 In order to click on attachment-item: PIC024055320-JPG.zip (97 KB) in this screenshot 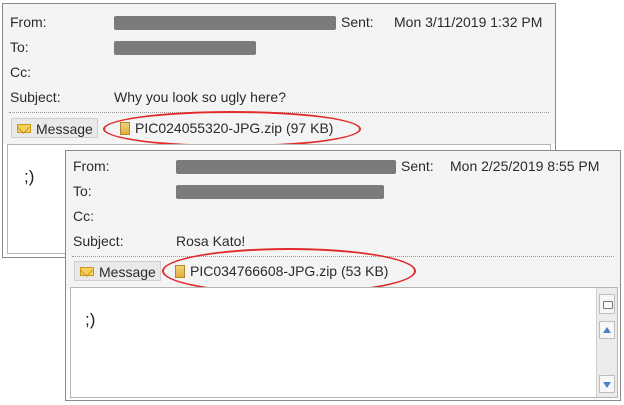, I will do `click(226, 128)`.